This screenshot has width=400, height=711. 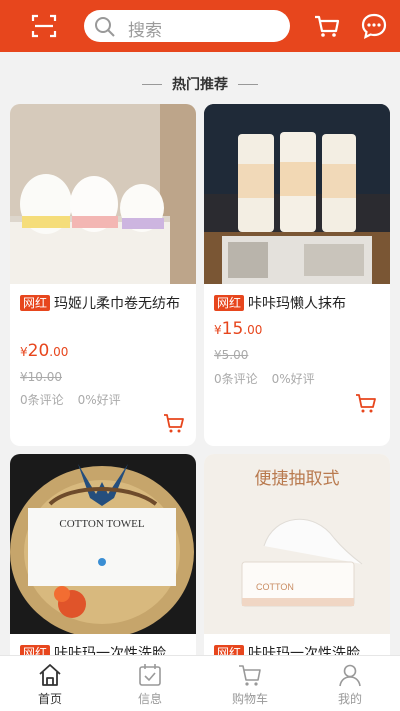 What do you see at coordinates (238, 329) in the screenshot?
I see `product-price: ¥15.00` at bounding box center [238, 329].